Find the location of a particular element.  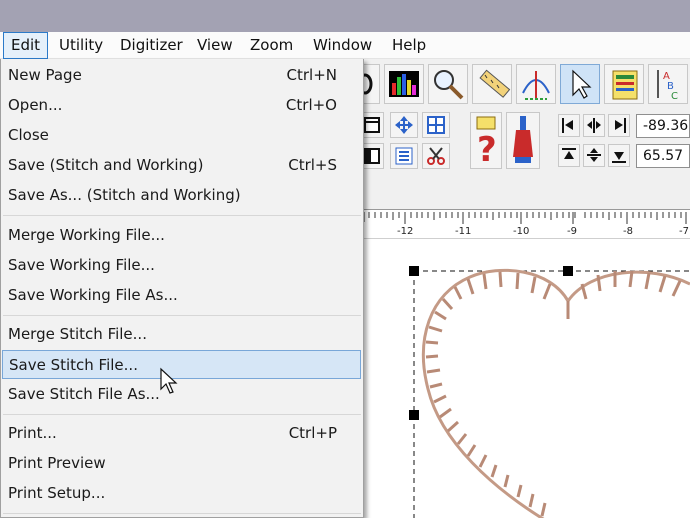

menu-item-shortcut: Ctrl+P is located at coordinates (312, 433).